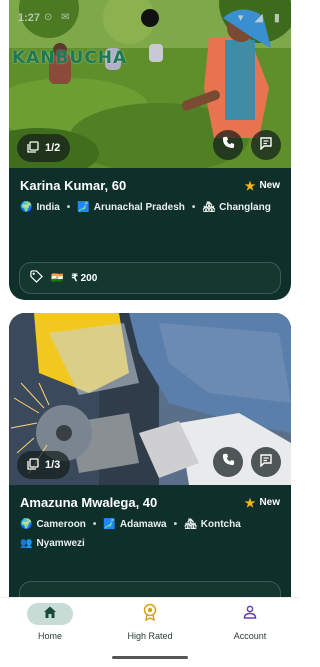 The width and height of the screenshot is (320, 667). What do you see at coordinates (29, 18) in the screenshot?
I see `status-time: 1:27` at bounding box center [29, 18].